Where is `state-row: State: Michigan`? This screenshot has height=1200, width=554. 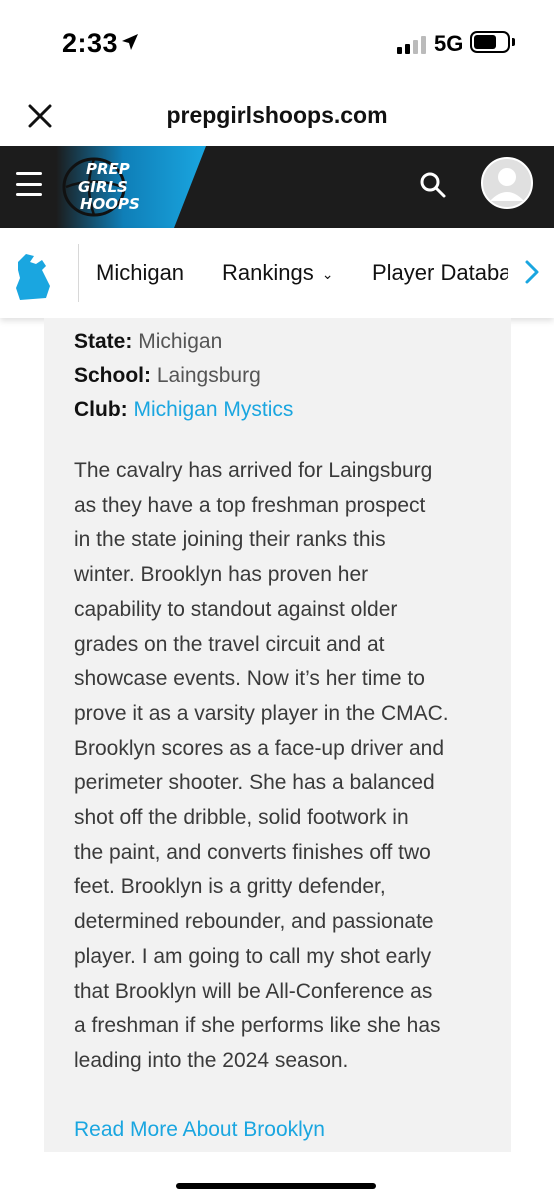 state-row: State: Michigan is located at coordinates (148, 342).